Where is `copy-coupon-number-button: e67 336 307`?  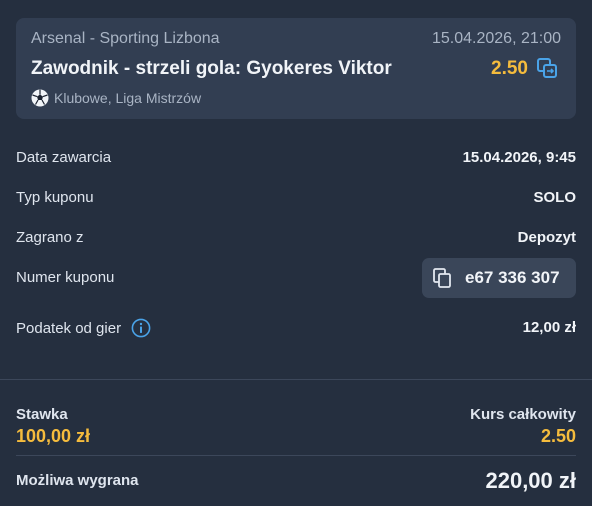
copy-coupon-number-button: e67 336 307 is located at coordinates (499, 278).